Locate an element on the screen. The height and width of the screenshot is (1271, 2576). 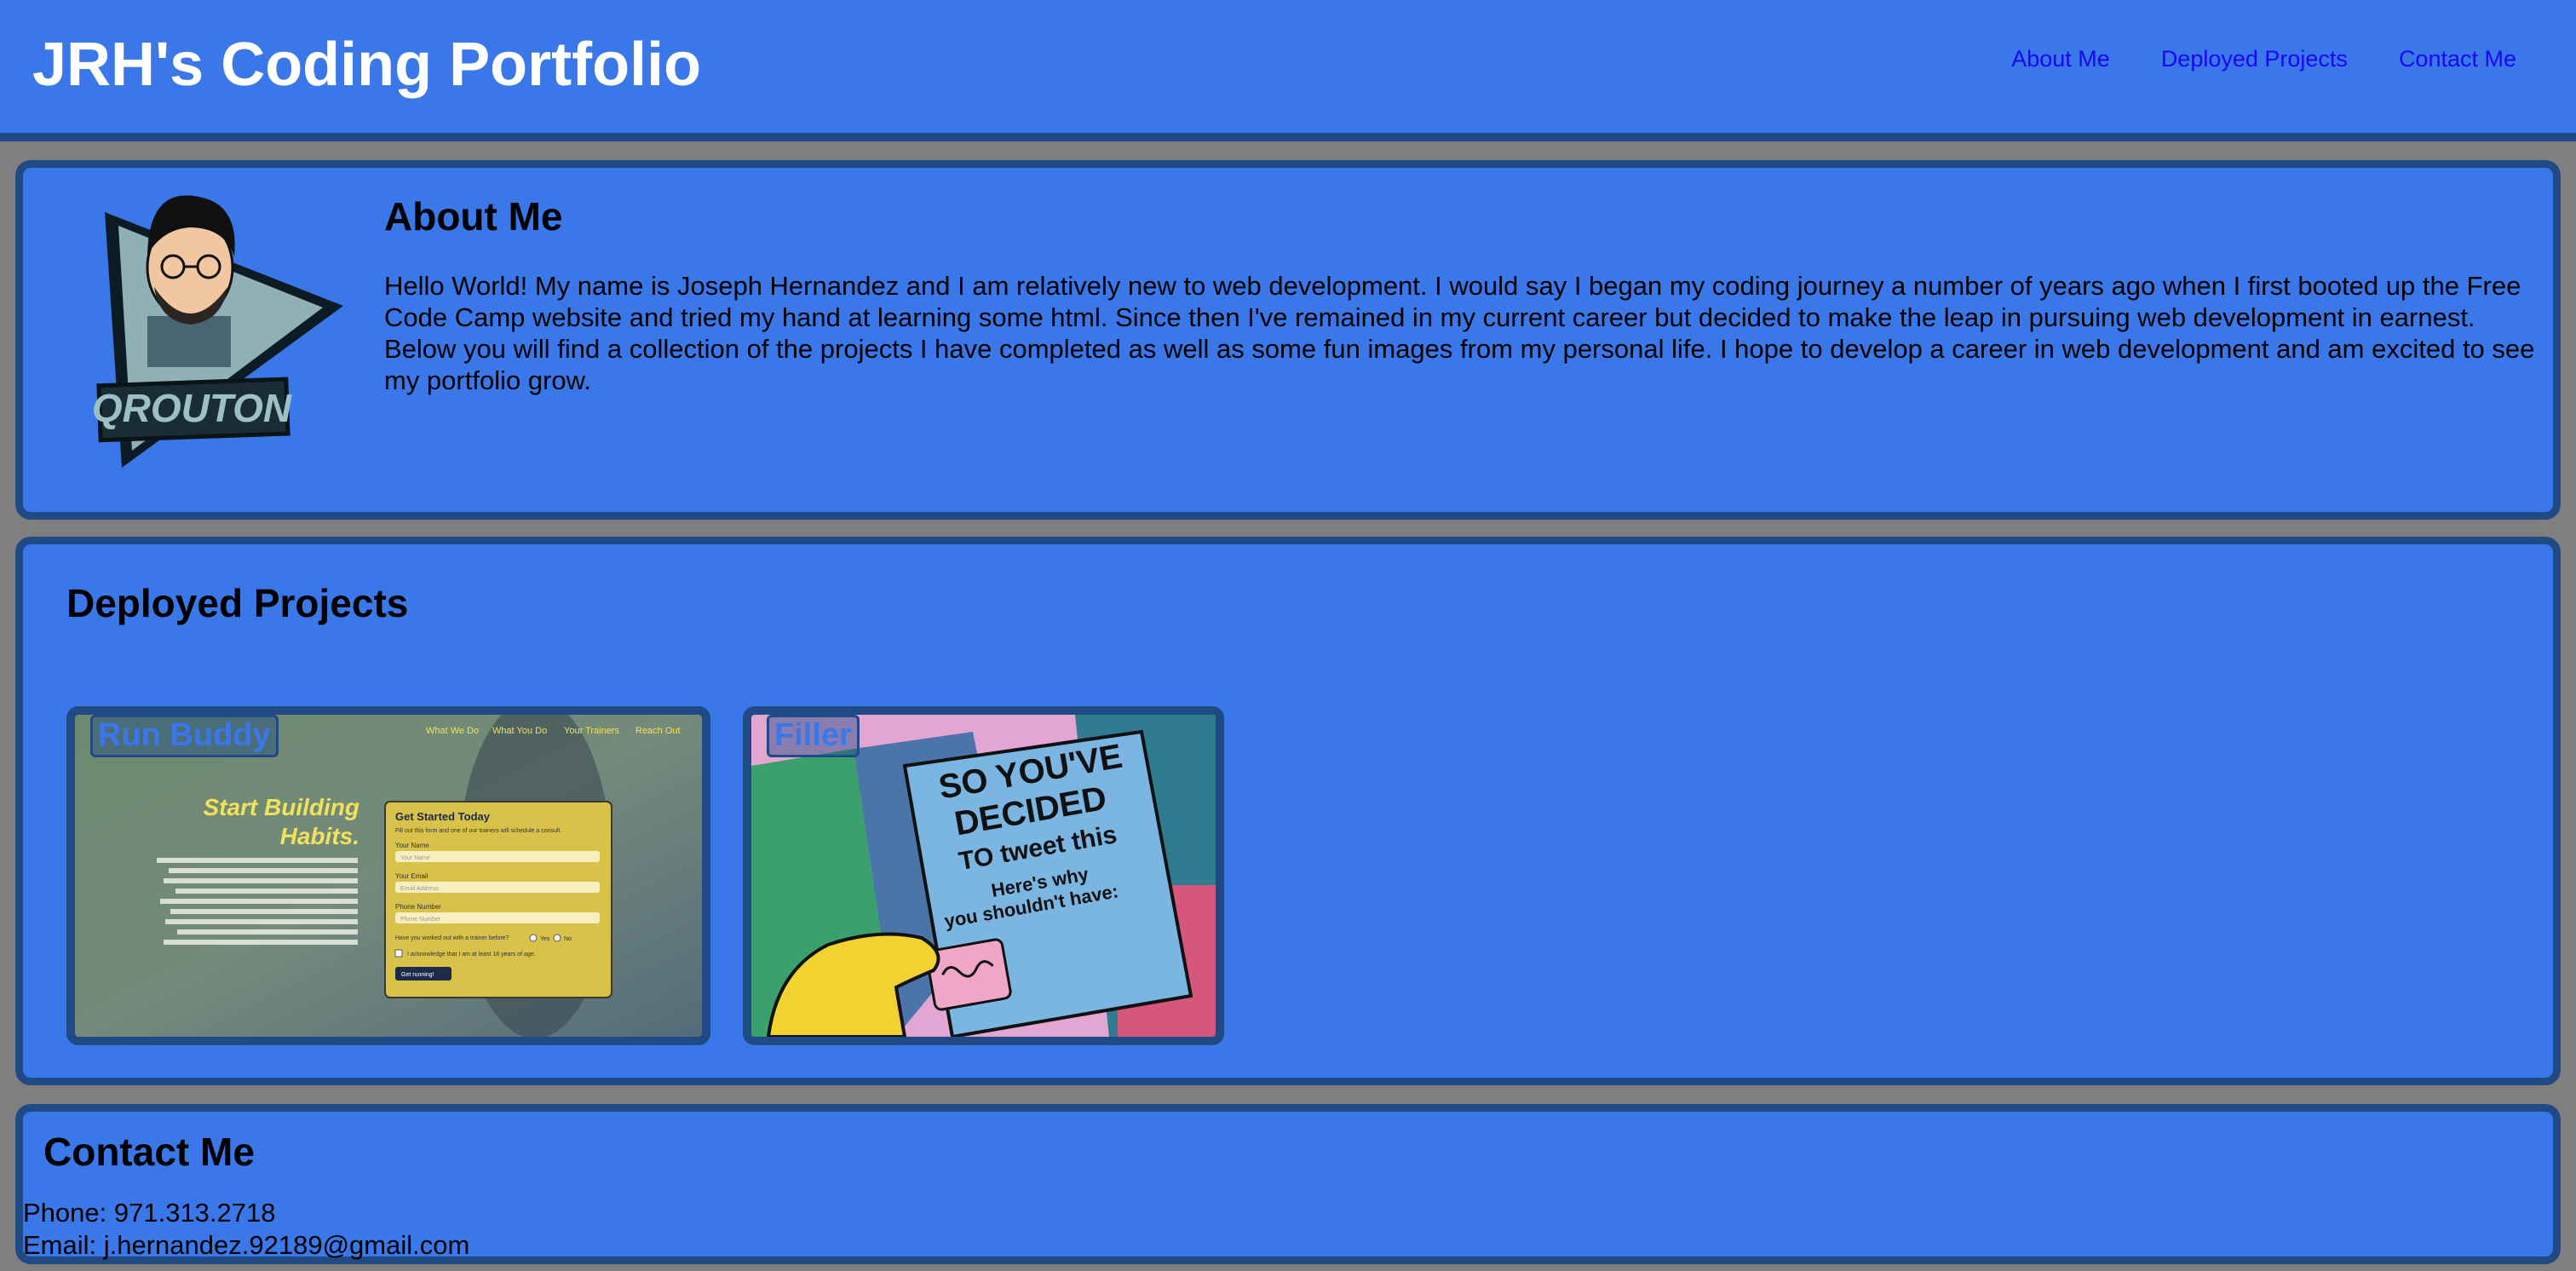
svg-text: Start Building is located at coordinates (281, 807).